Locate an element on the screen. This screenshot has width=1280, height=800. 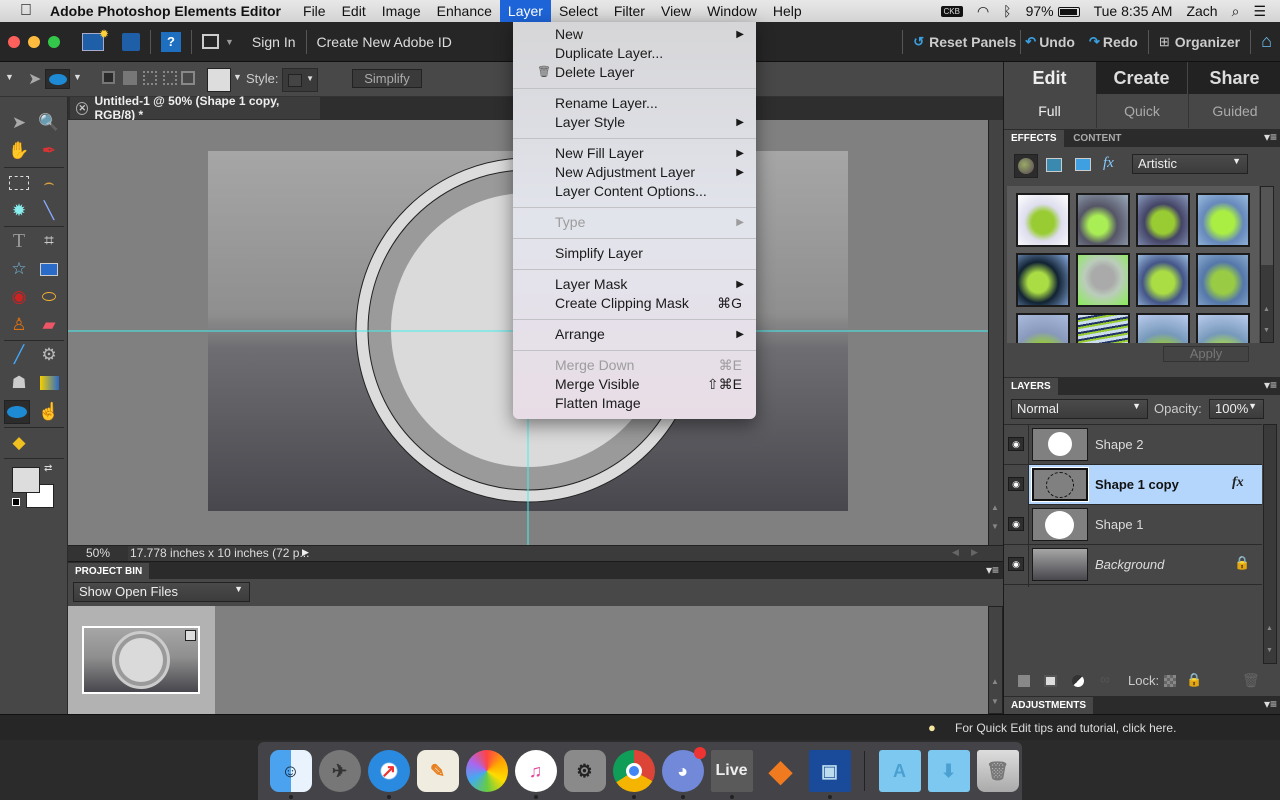
ellipse-shape-icon is located at coordinates (57, 79).